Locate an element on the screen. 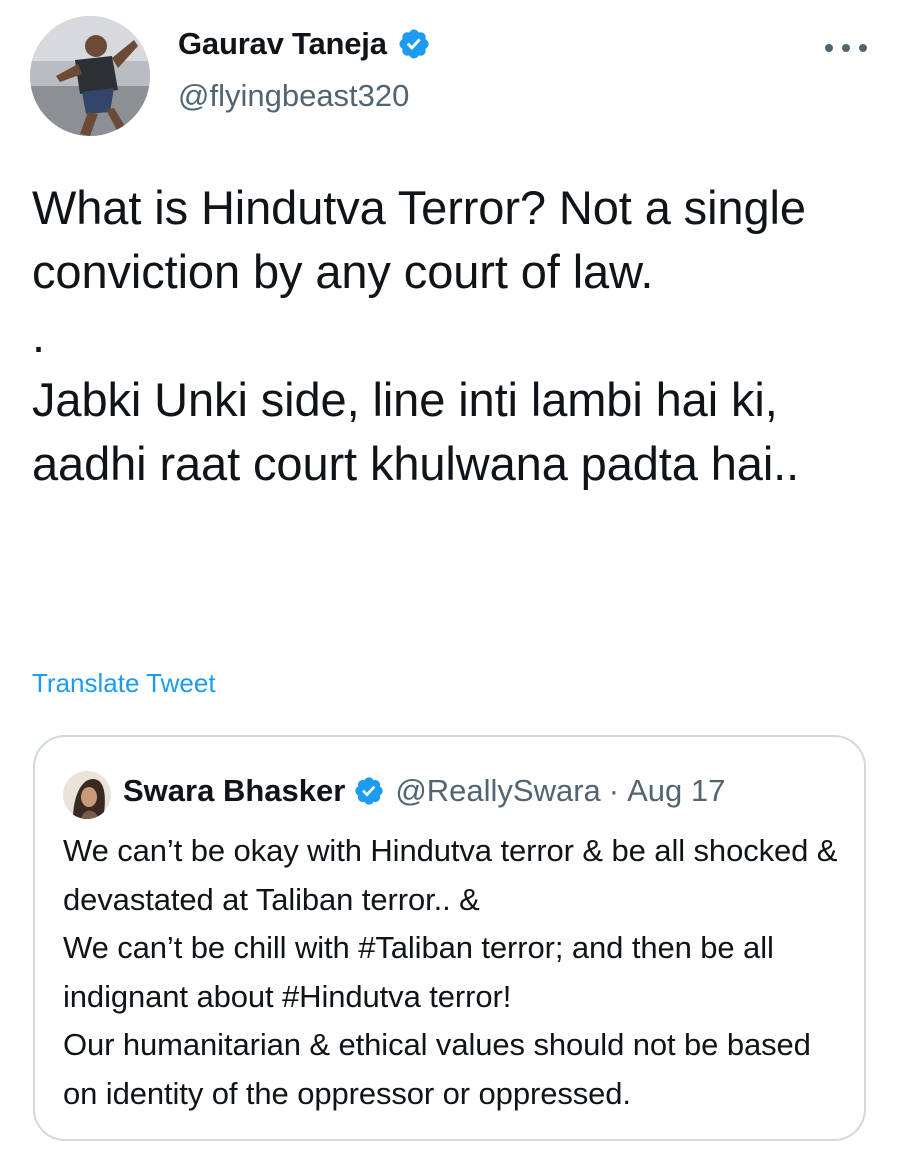  quoted-author-avatar is located at coordinates (87, 795).